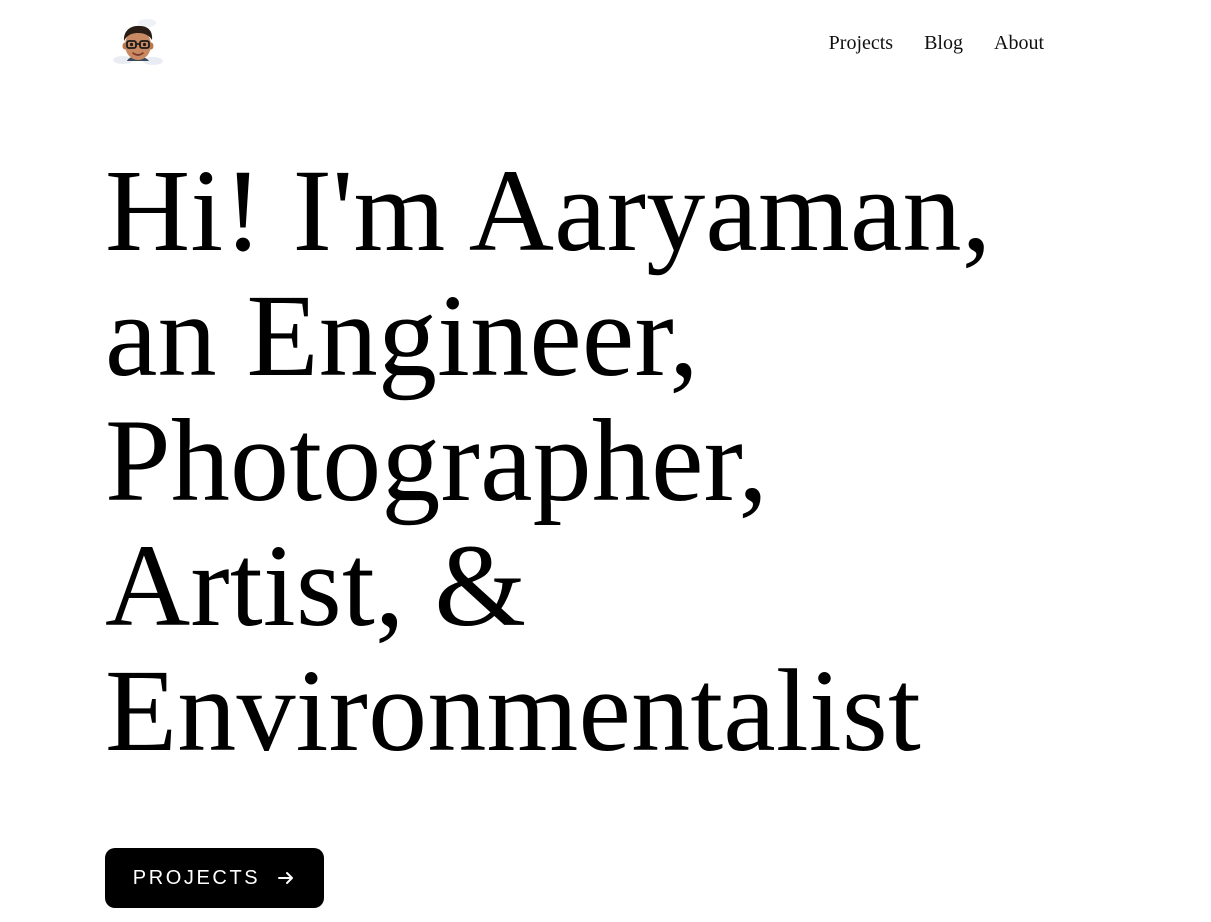  What do you see at coordinates (943, 43) in the screenshot?
I see `nav-link-blog: Blog` at bounding box center [943, 43].